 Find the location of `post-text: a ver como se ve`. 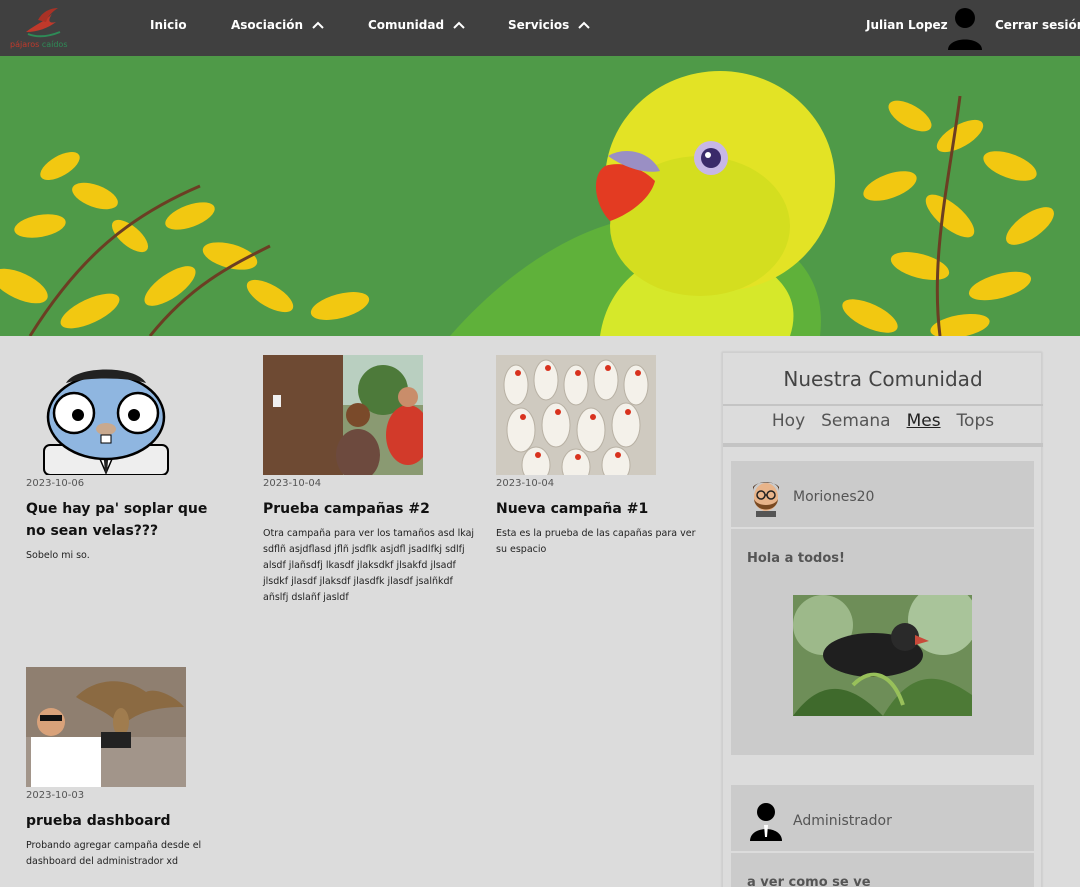

post-text: a ver como se ve is located at coordinates (809, 881).